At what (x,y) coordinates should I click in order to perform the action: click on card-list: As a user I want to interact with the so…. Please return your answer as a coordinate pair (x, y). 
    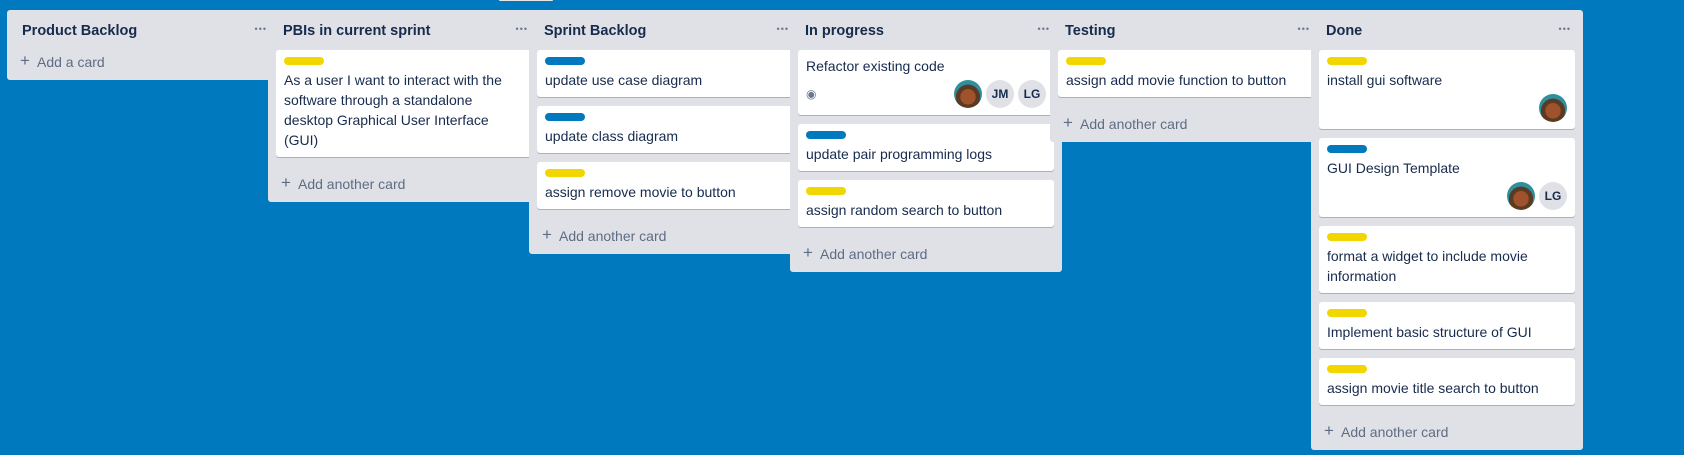
    Looking at the image, I should click on (404, 103).